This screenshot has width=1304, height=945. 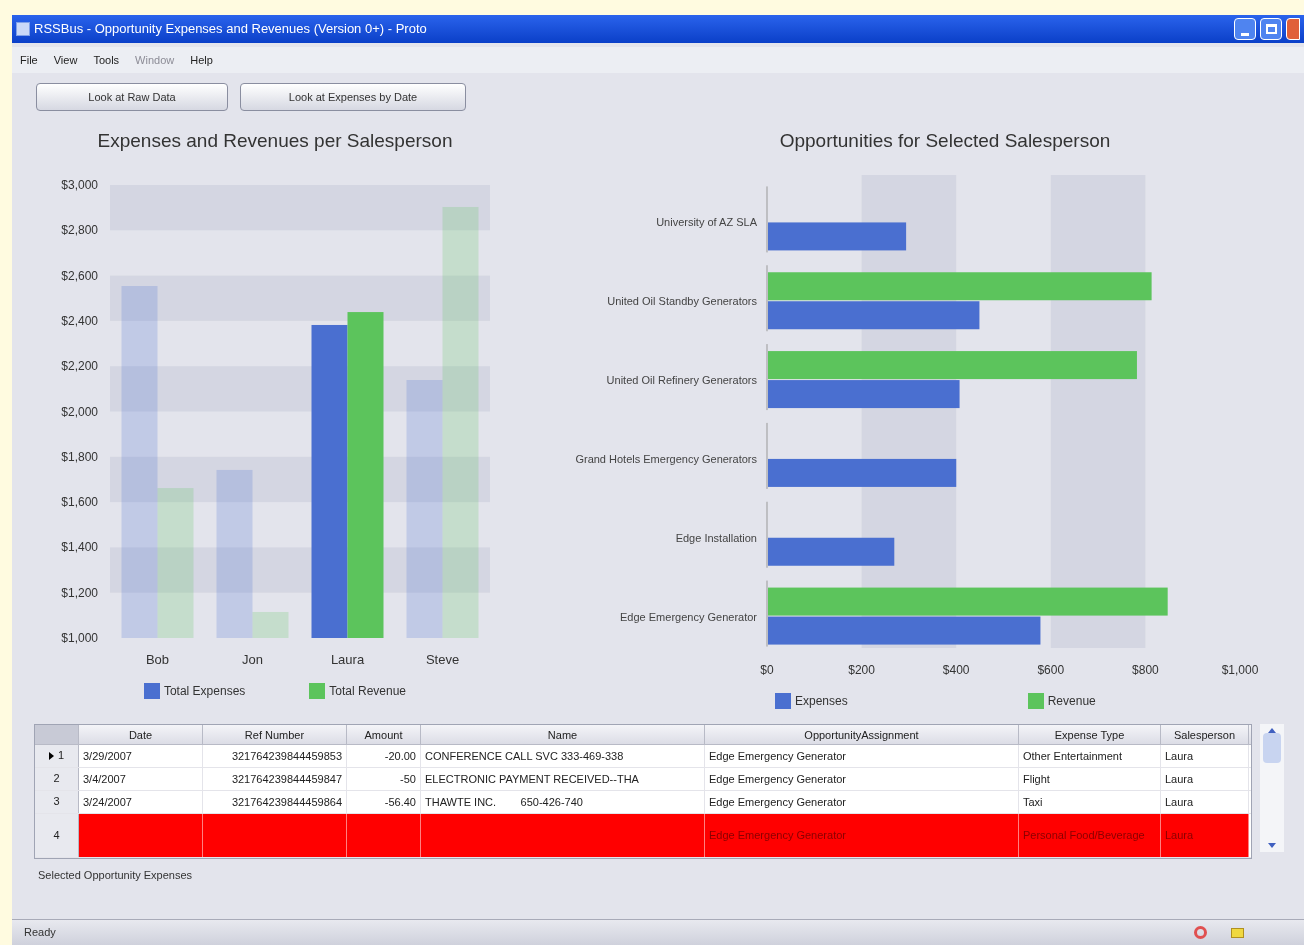 I want to click on table-cell: -50, so click(x=384, y=778).